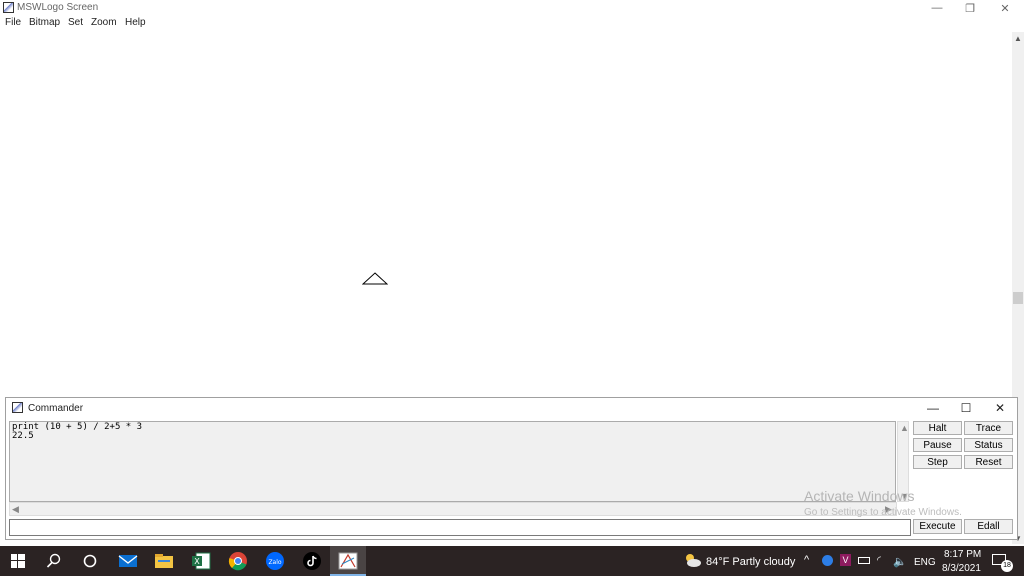 The image size is (1024, 576). Describe the element at coordinates (925, 562) in the screenshot. I see `language-indicator: ENG` at that location.